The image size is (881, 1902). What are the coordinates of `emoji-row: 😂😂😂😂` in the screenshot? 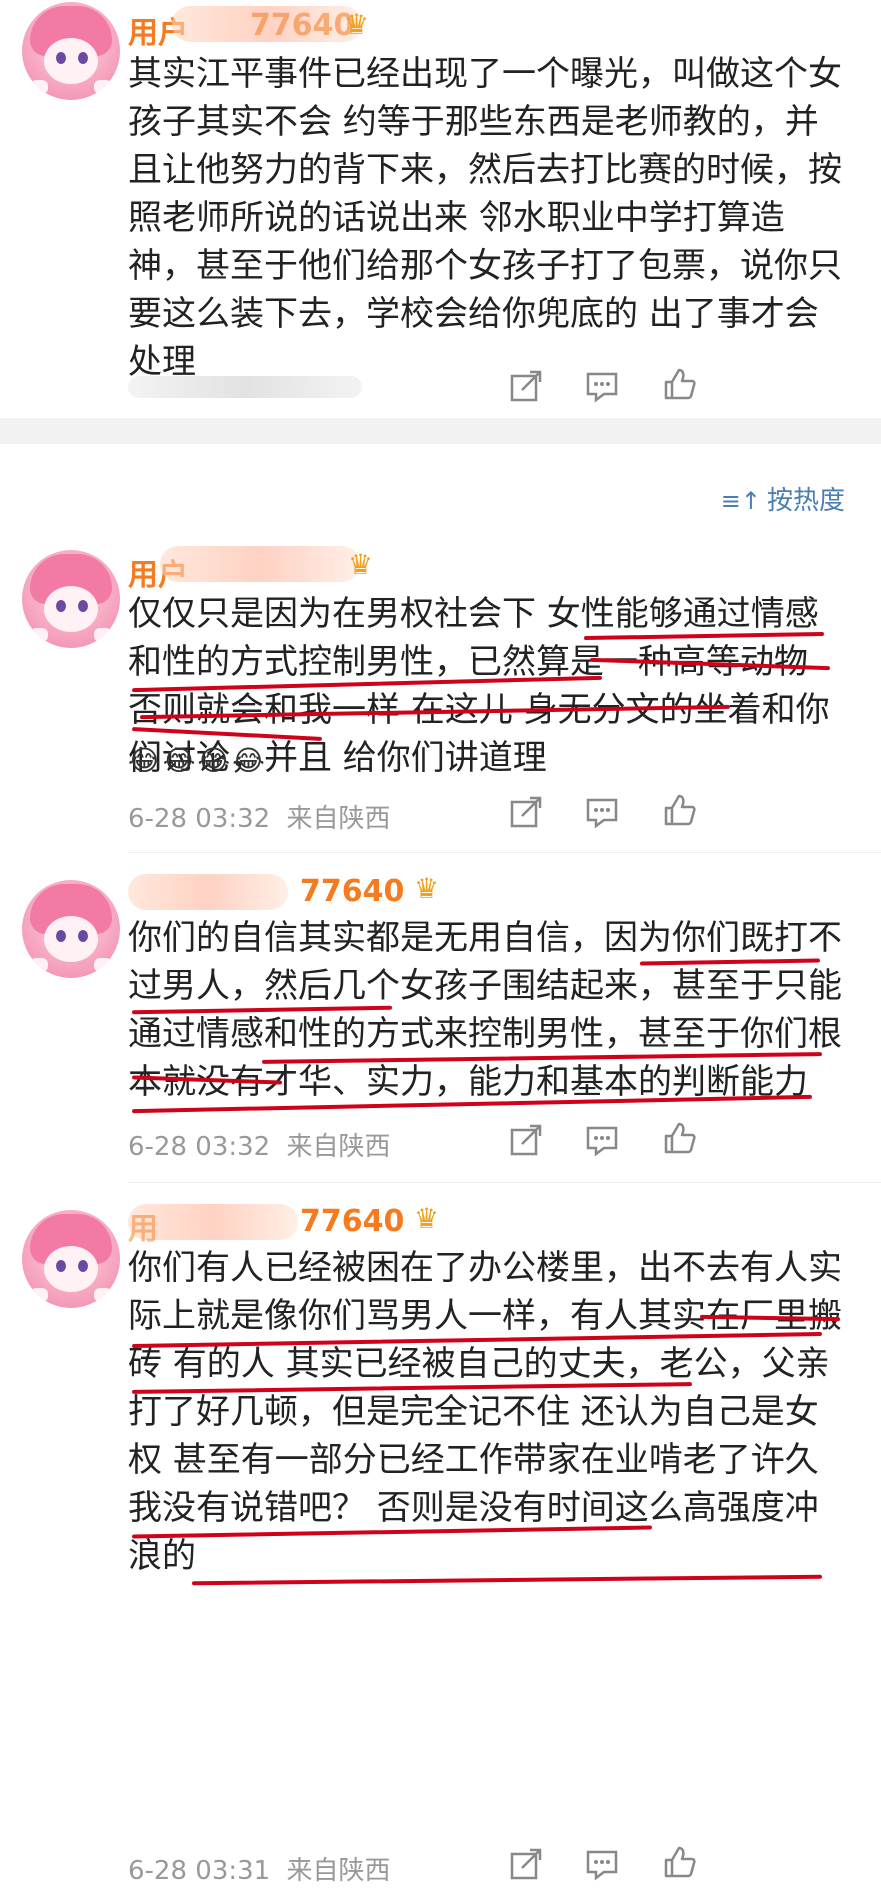 It's located at (197, 760).